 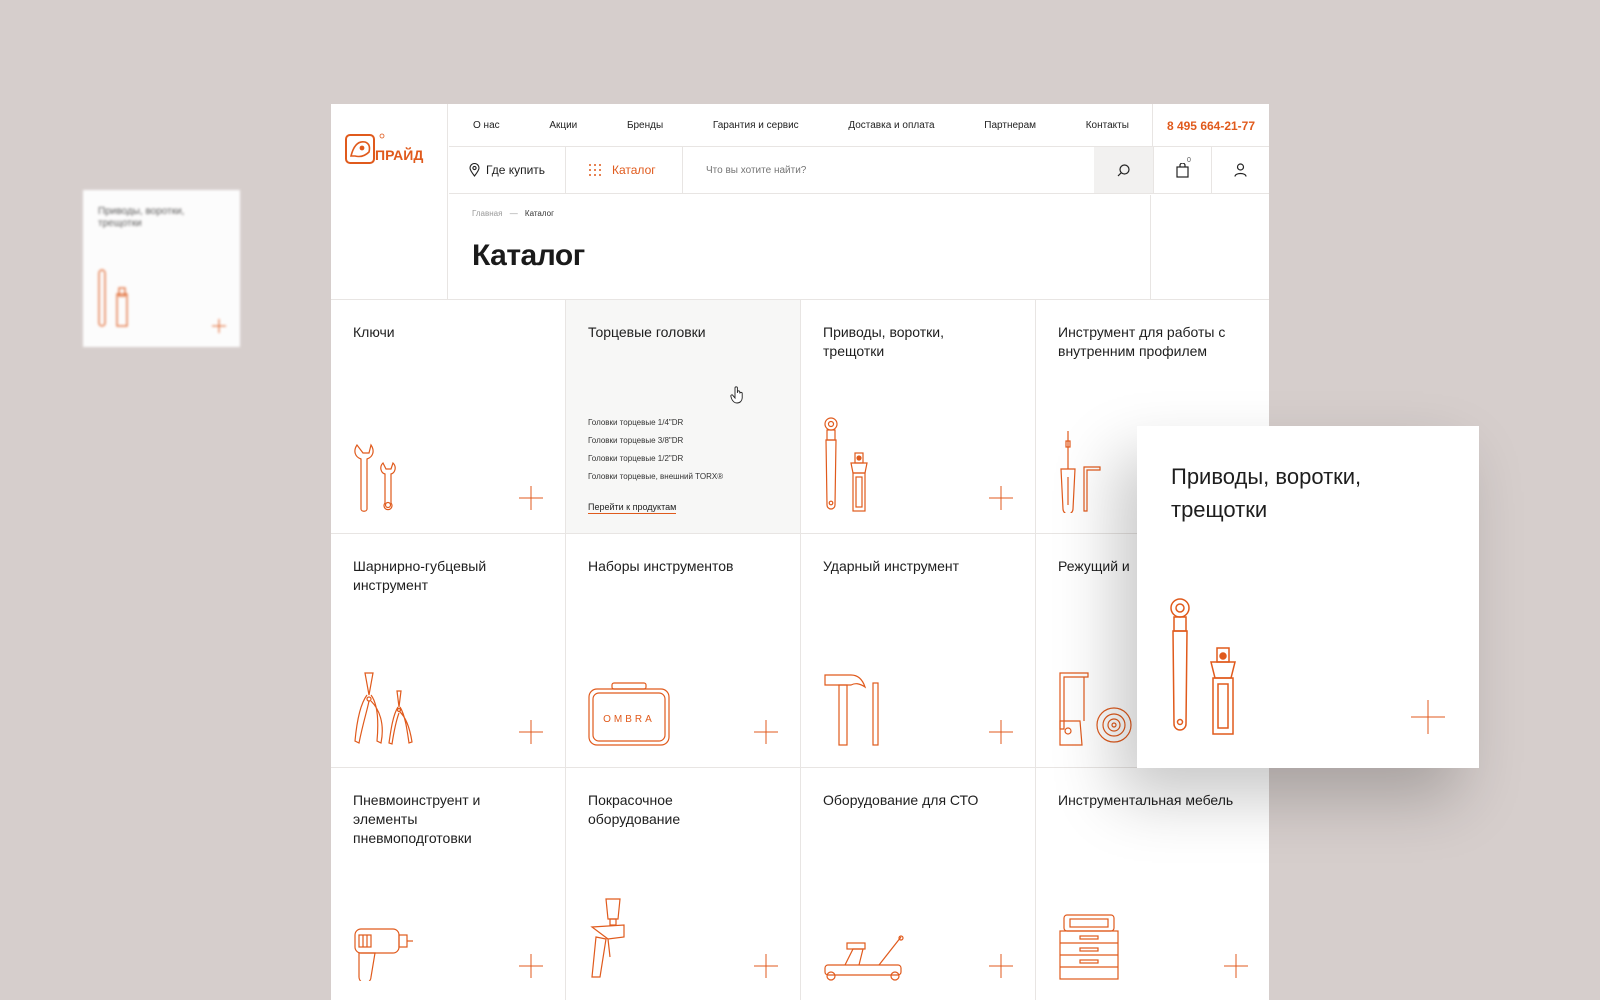 What do you see at coordinates (655, 440) in the screenshot?
I see `subcategory-link: Головки торцевые 3/8"DR` at bounding box center [655, 440].